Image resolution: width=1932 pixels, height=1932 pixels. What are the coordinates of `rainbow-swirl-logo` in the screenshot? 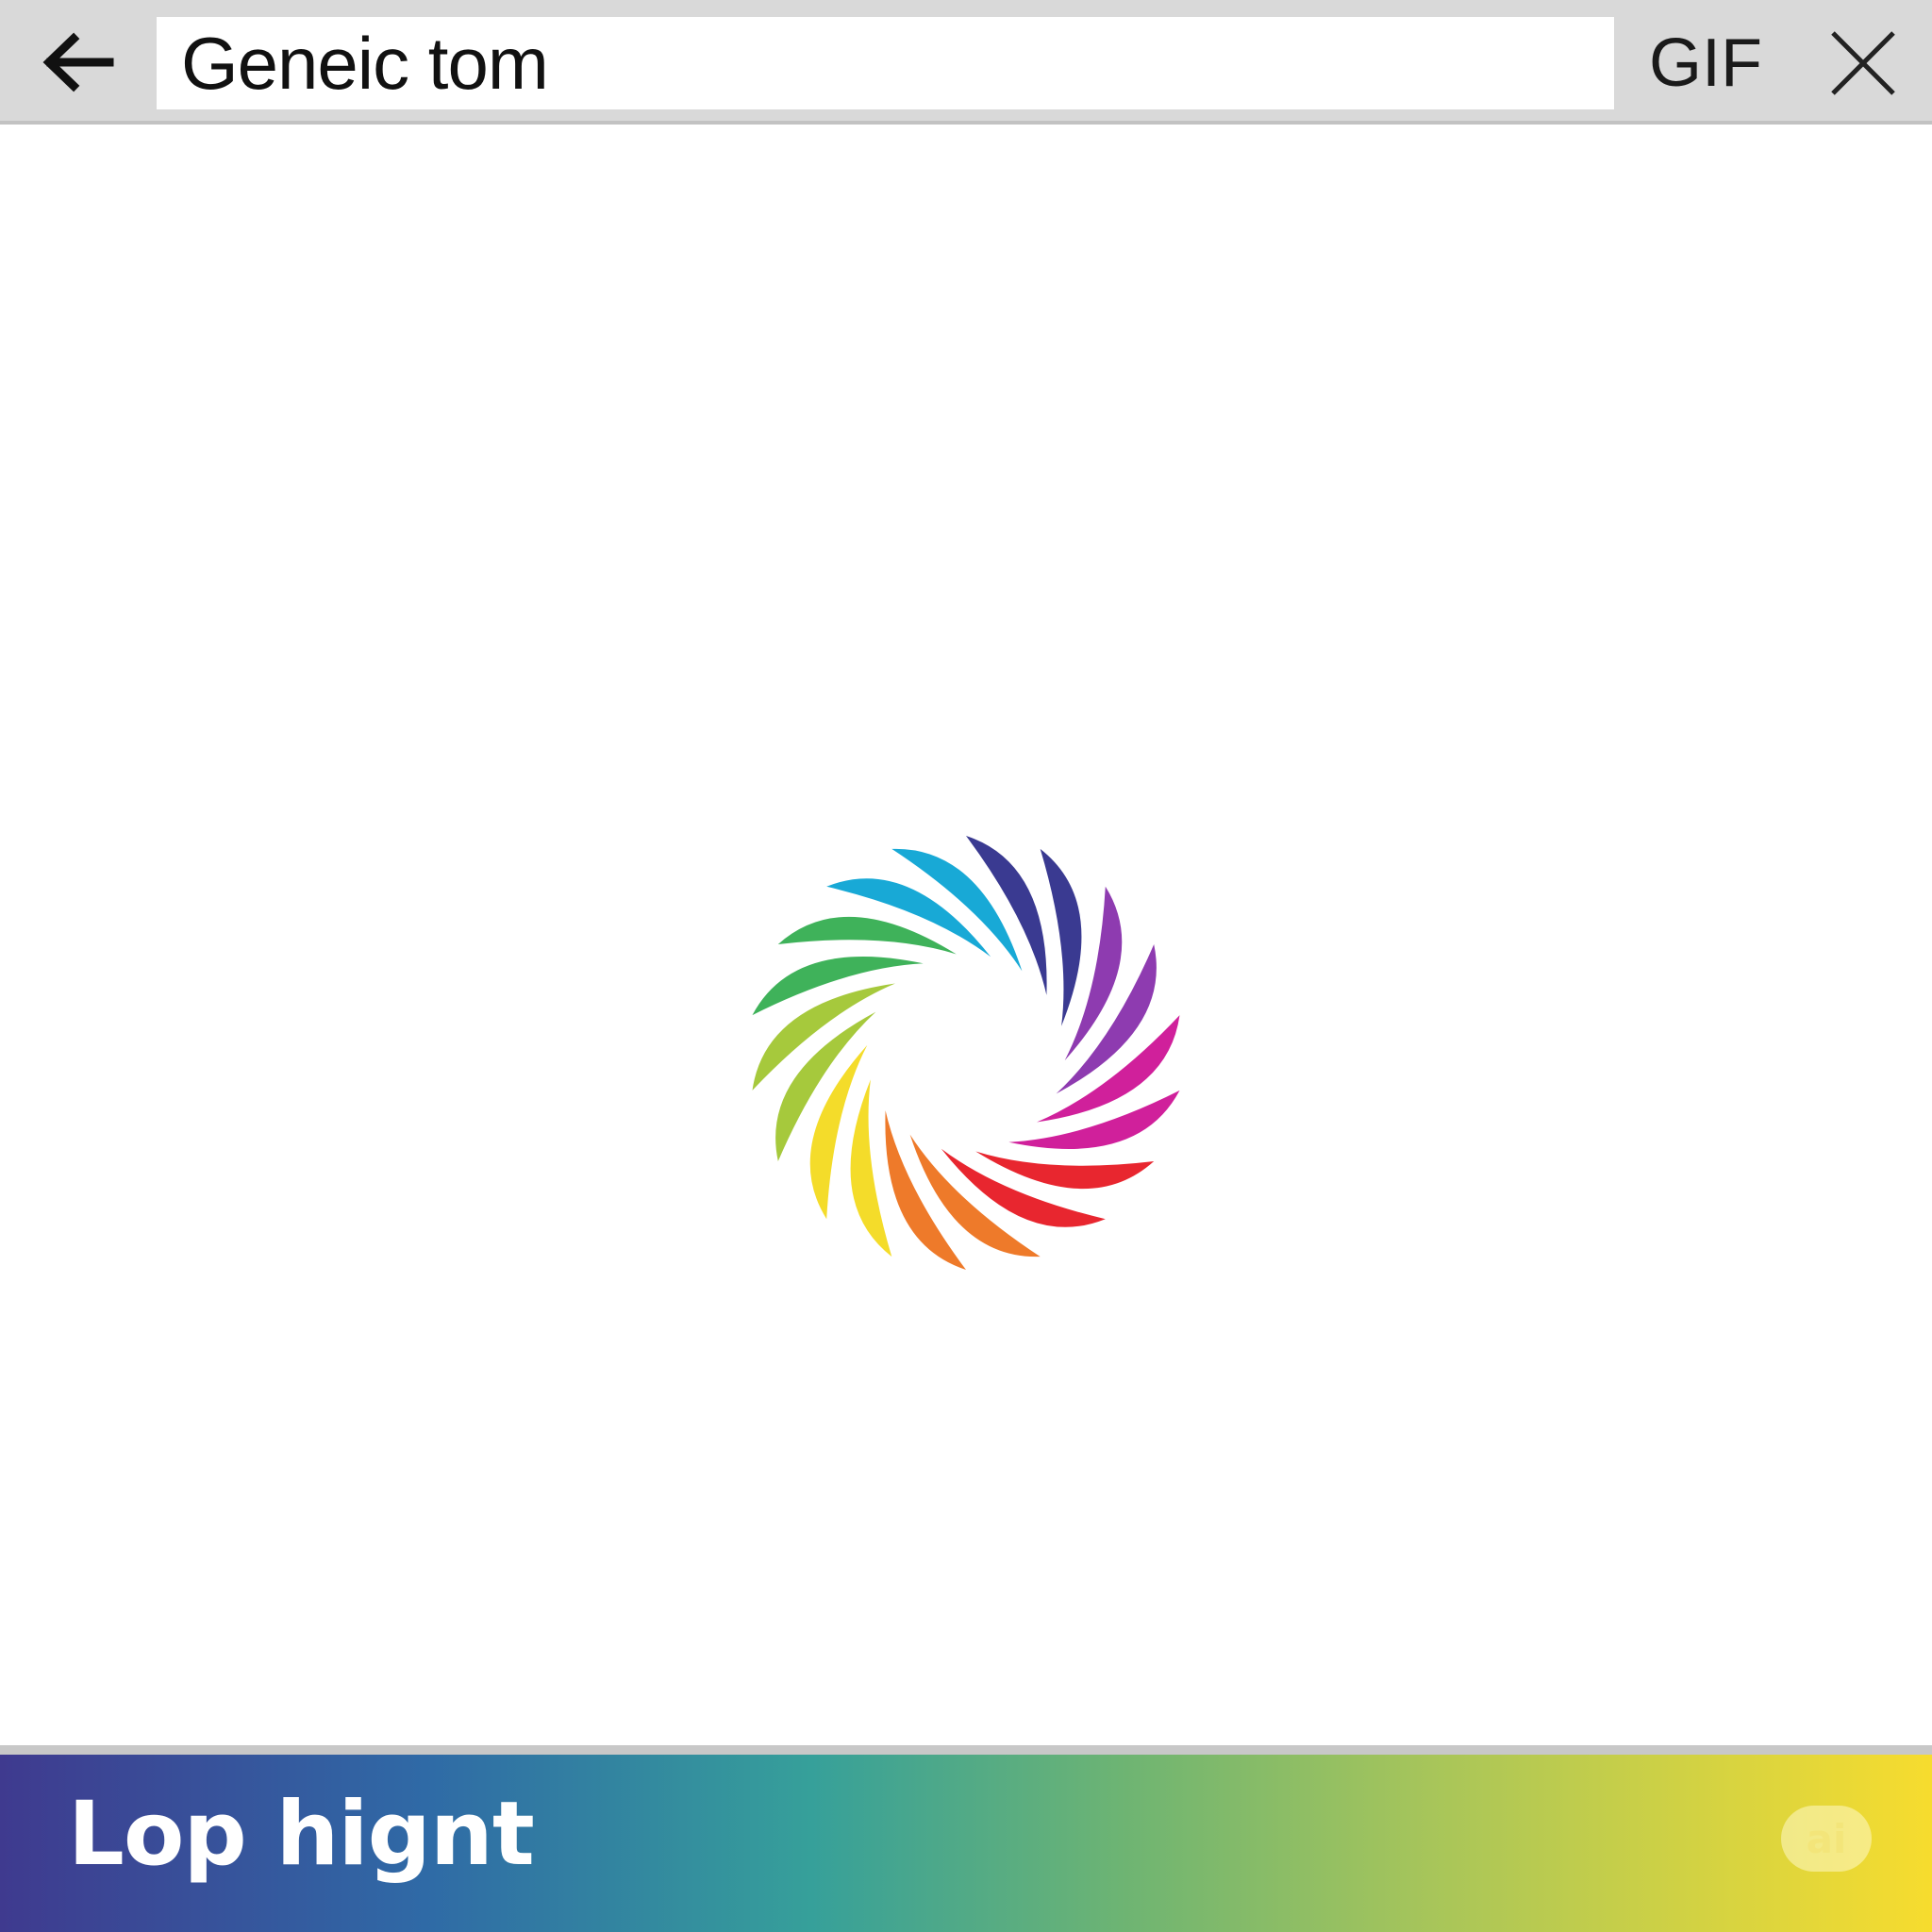 It's located at (966, 1053).